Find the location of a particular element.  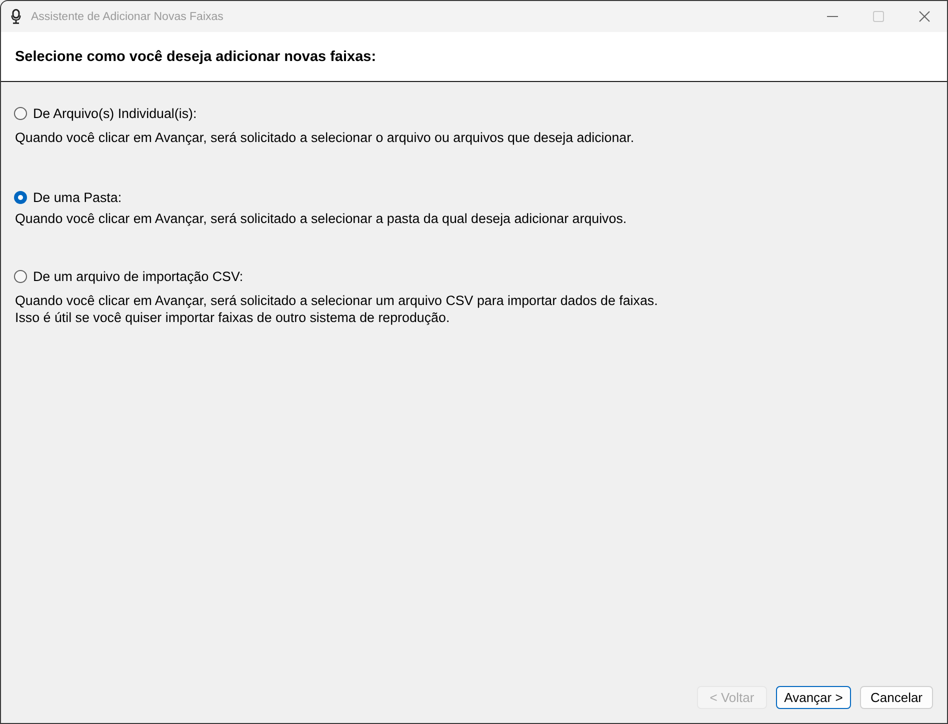

radio-option: De uma Pasta: is located at coordinates (68, 197).